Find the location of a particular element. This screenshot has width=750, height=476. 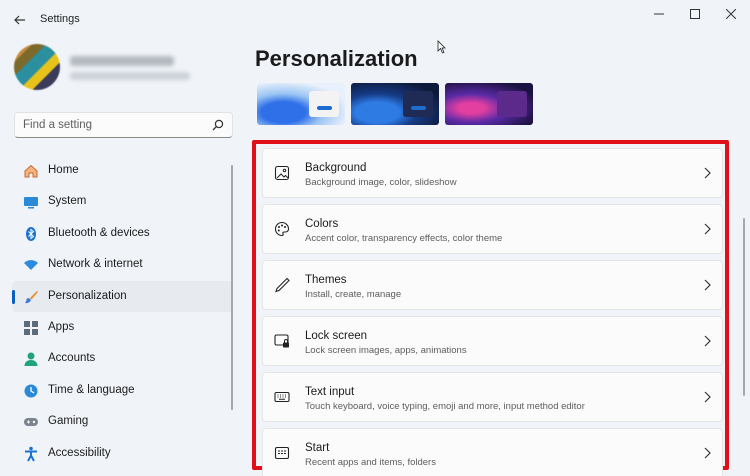

apps-icon is located at coordinates (31, 328).